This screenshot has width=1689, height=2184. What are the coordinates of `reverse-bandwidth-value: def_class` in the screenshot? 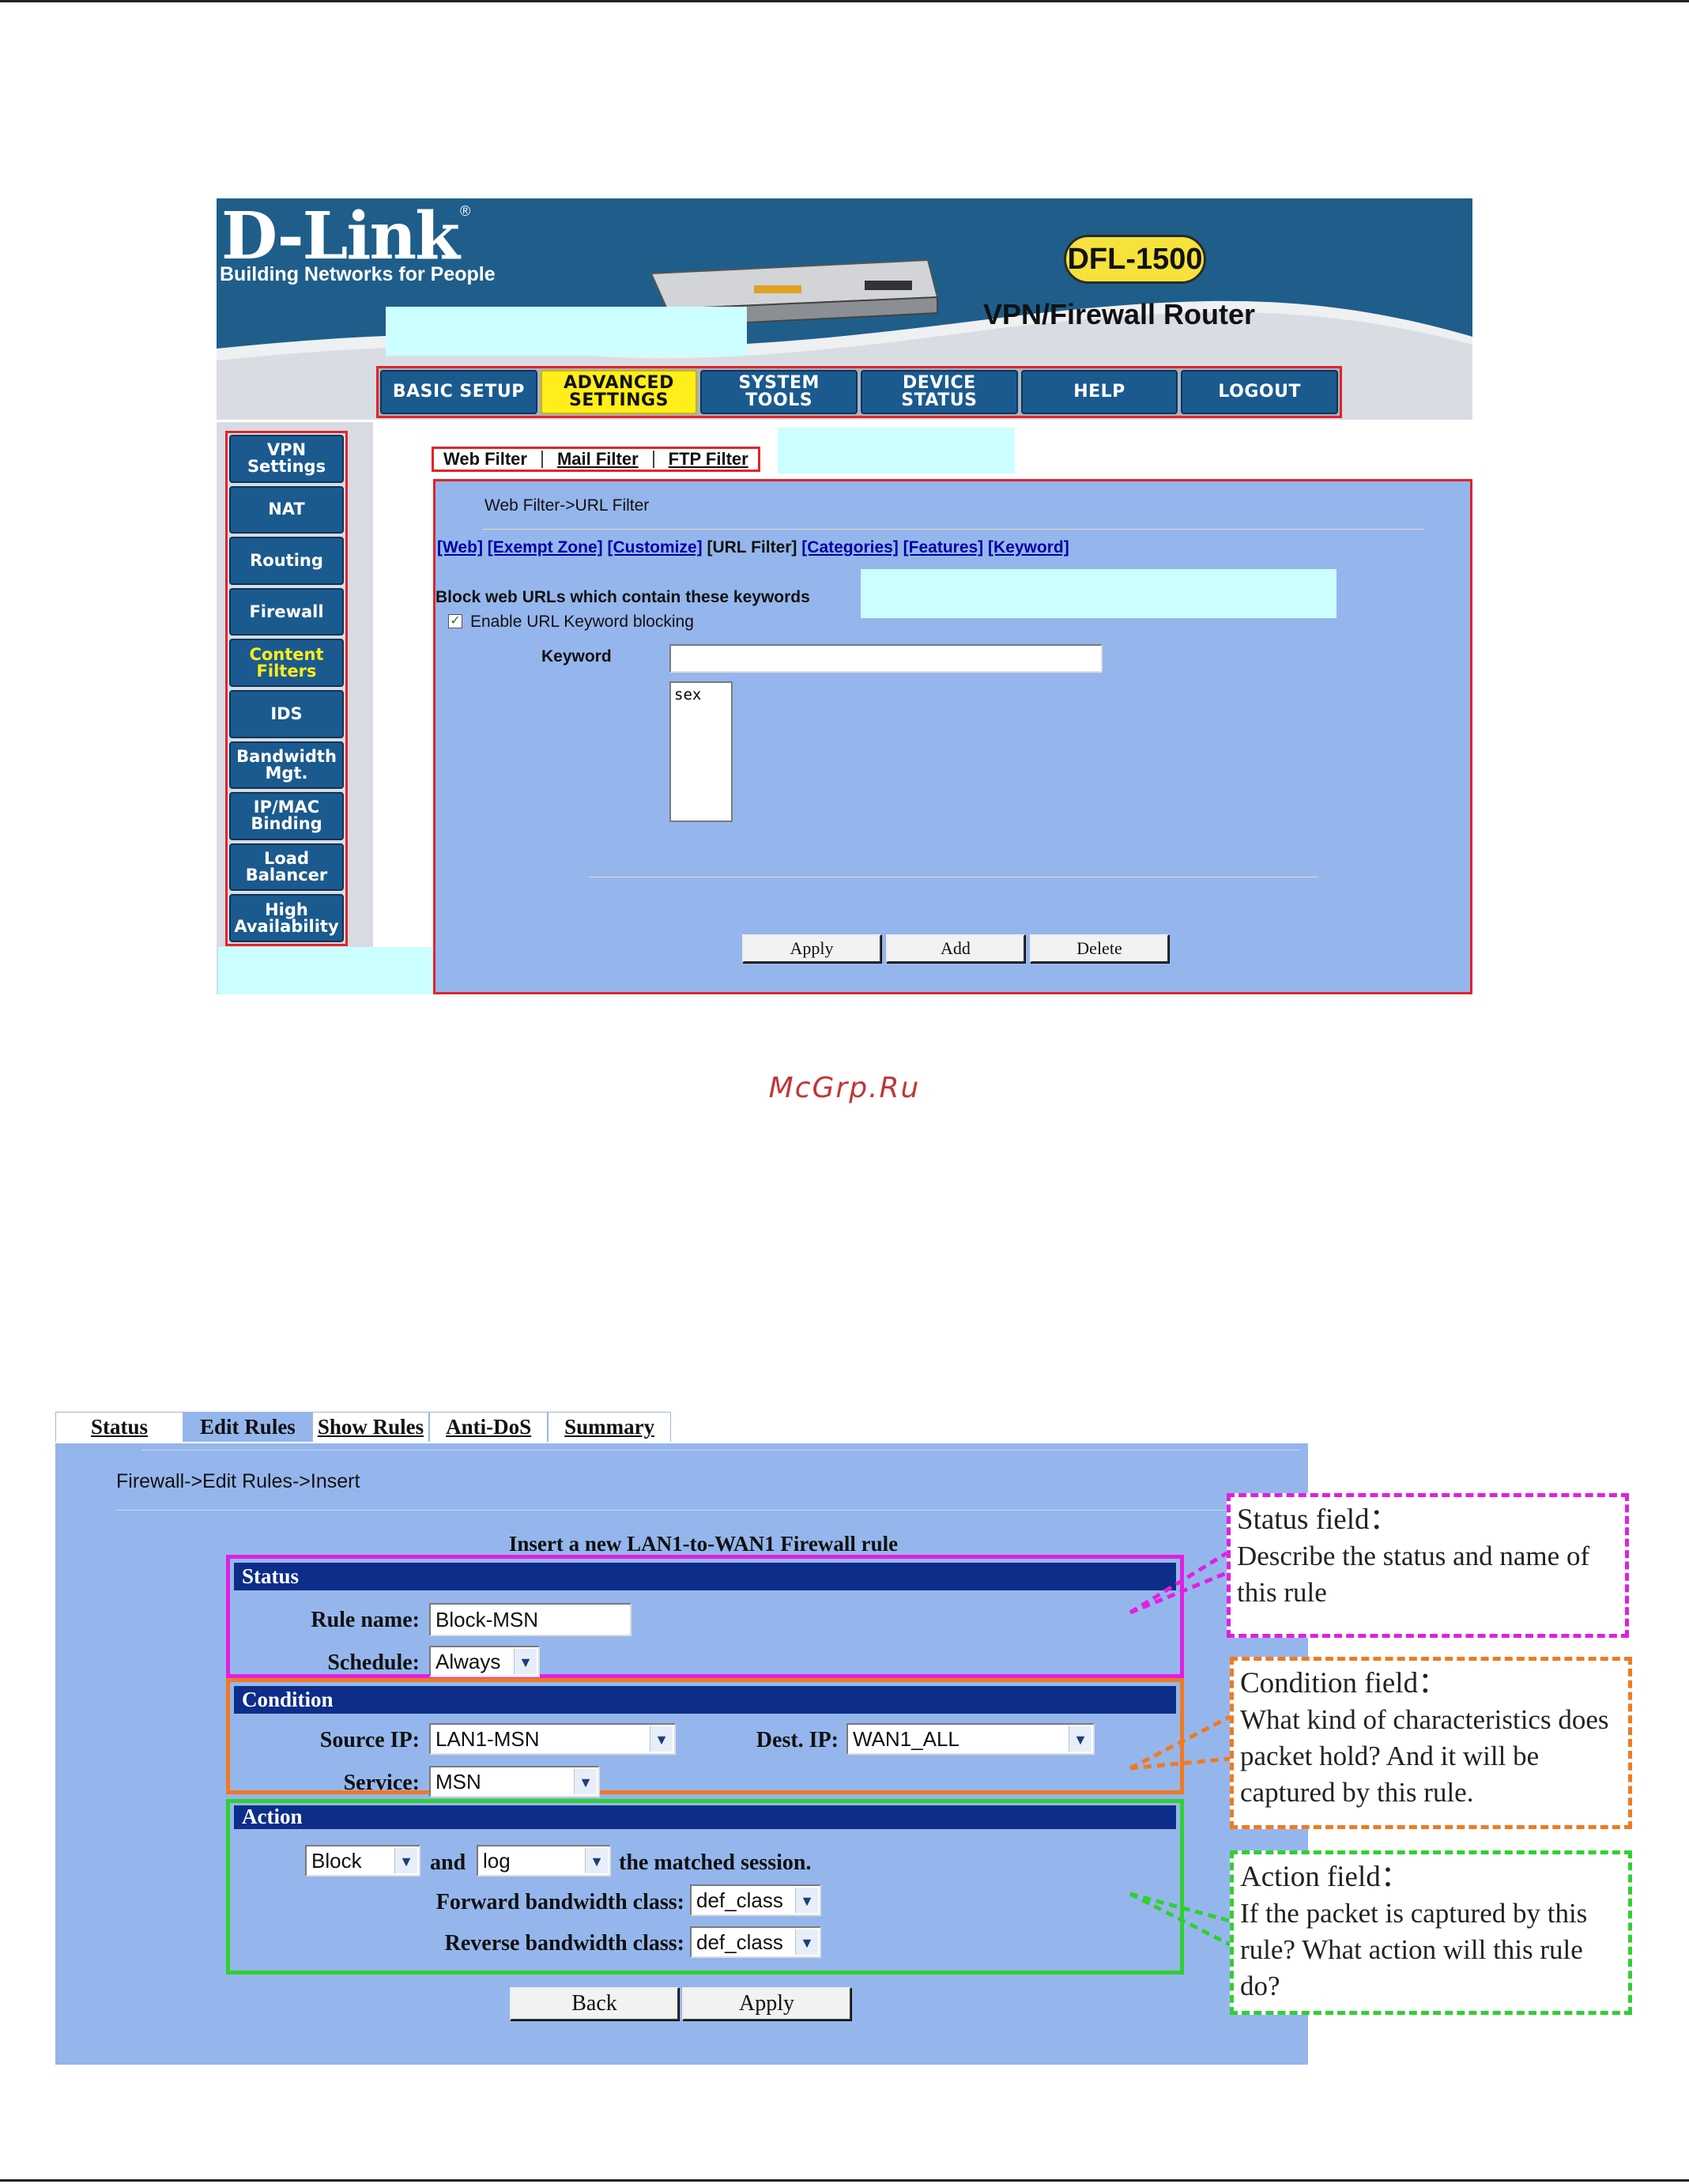 It's located at (740, 1942).